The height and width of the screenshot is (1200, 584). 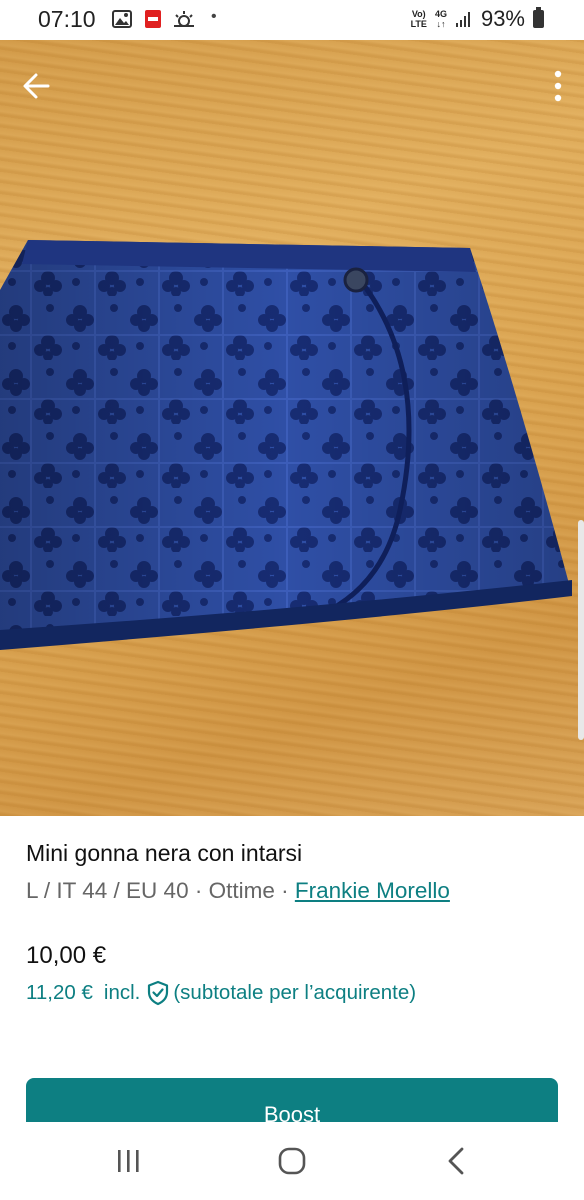 I want to click on item-title: Mini gonna nera con intarsi, so click(x=164, y=853).